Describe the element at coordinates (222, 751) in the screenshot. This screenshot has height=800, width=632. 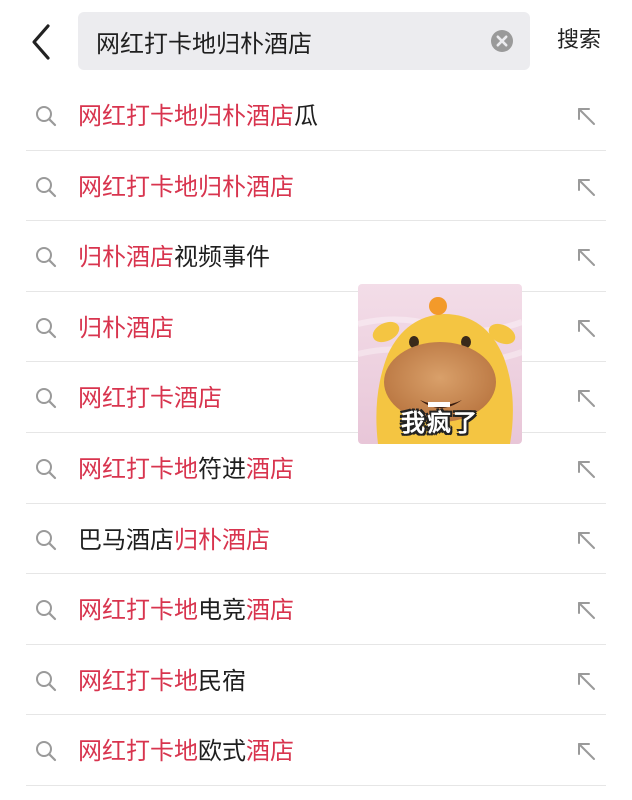
I see `suggestion-text-segment: 欧式` at that location.